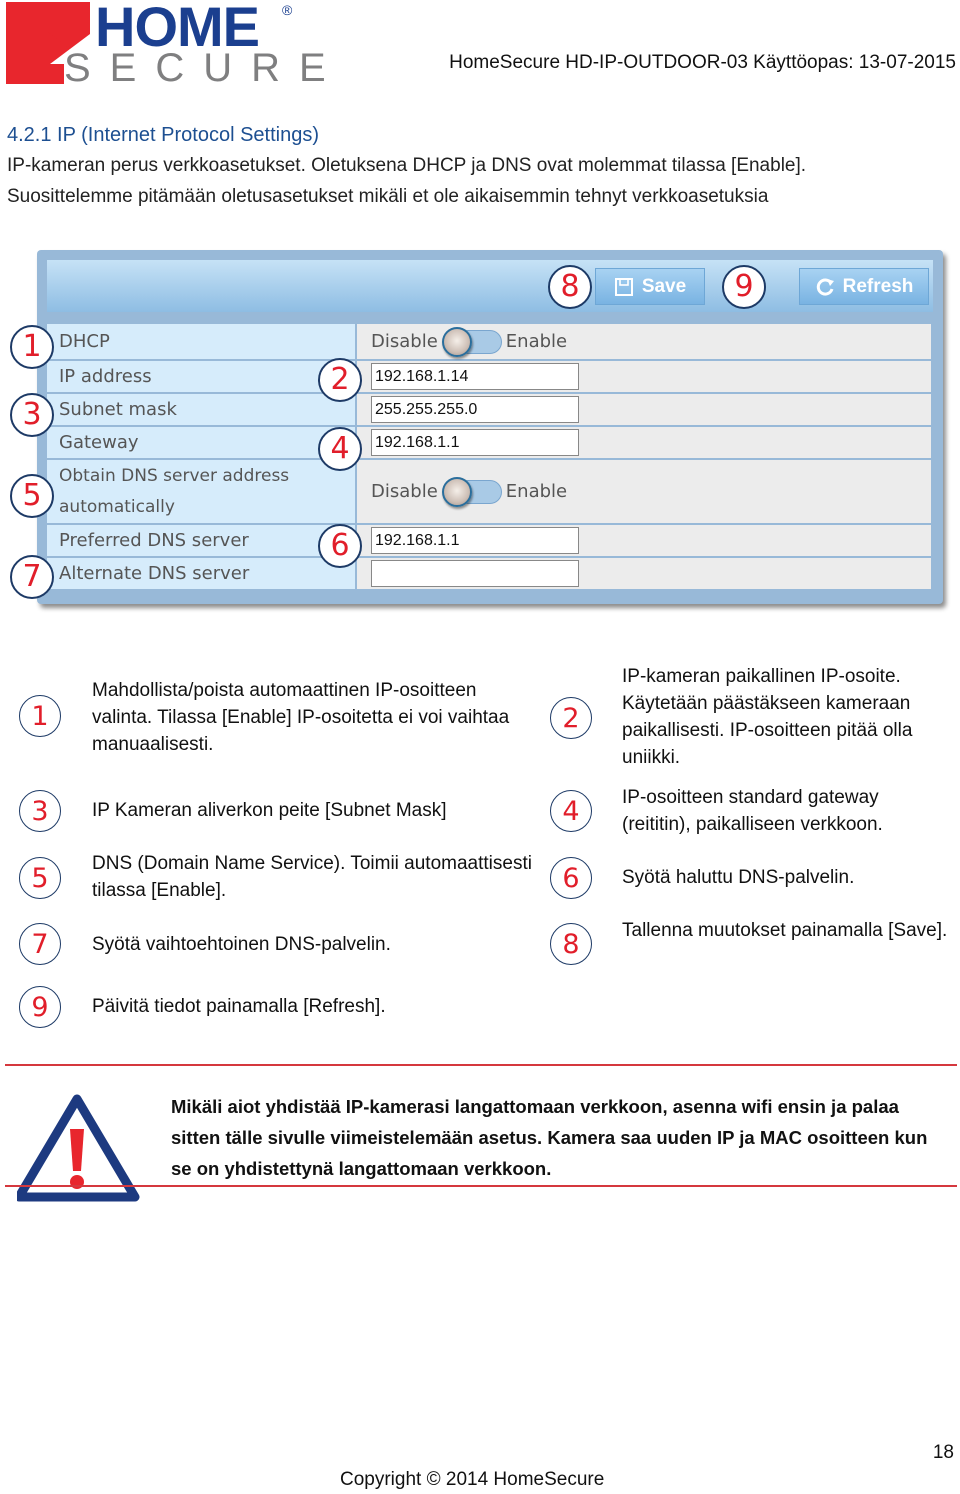 The height and width of the screenshot is (1494, 960). Describe the element at coordinates (166, 45) in the screenshot. I see `homesecure-logo: HOME ® SECURE` at that location.